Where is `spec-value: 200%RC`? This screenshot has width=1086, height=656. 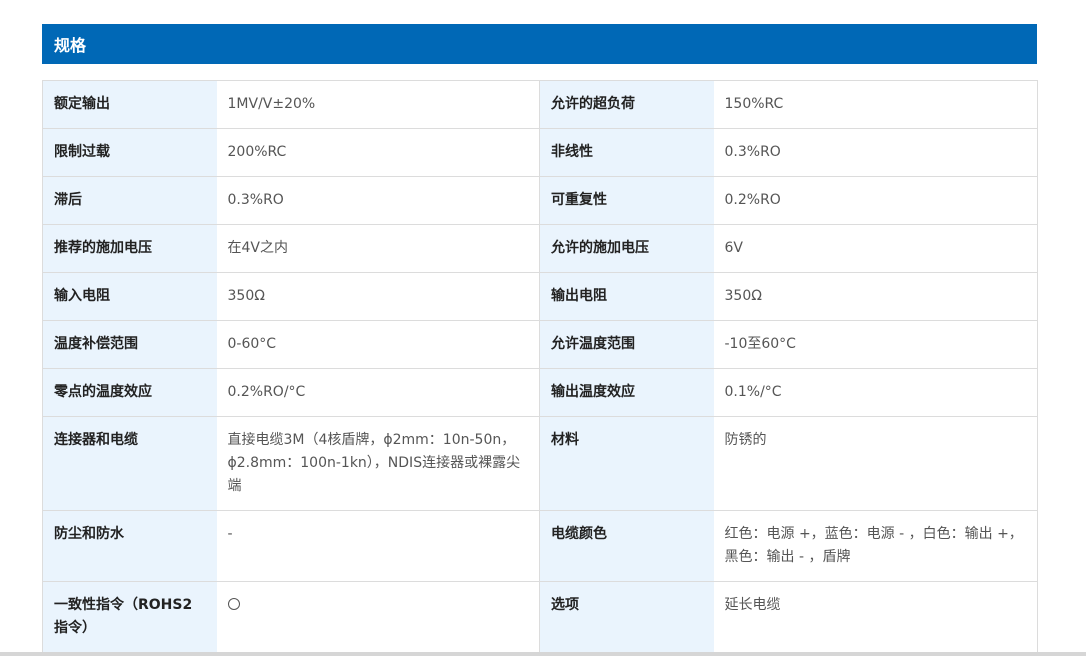 spec-value: 200%RC is located at coordinates (378, 152).